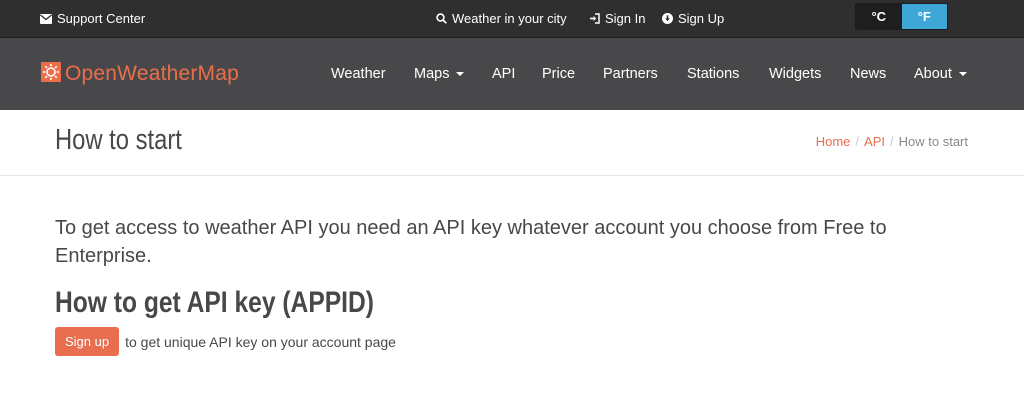 The height and width of the screenshot is (407, 1024). What do you see at coordinates (879, 16) in the screenshot?
I see `celsius-button: °C` at bounding box center [879, 16].